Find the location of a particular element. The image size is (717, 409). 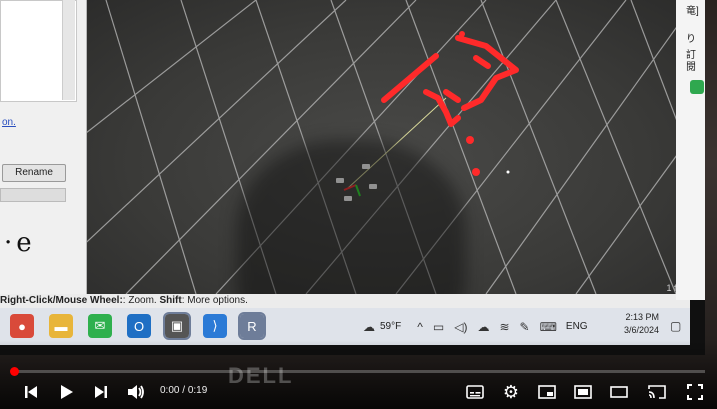

subtitles-icon is located at coordinates (475, 392).